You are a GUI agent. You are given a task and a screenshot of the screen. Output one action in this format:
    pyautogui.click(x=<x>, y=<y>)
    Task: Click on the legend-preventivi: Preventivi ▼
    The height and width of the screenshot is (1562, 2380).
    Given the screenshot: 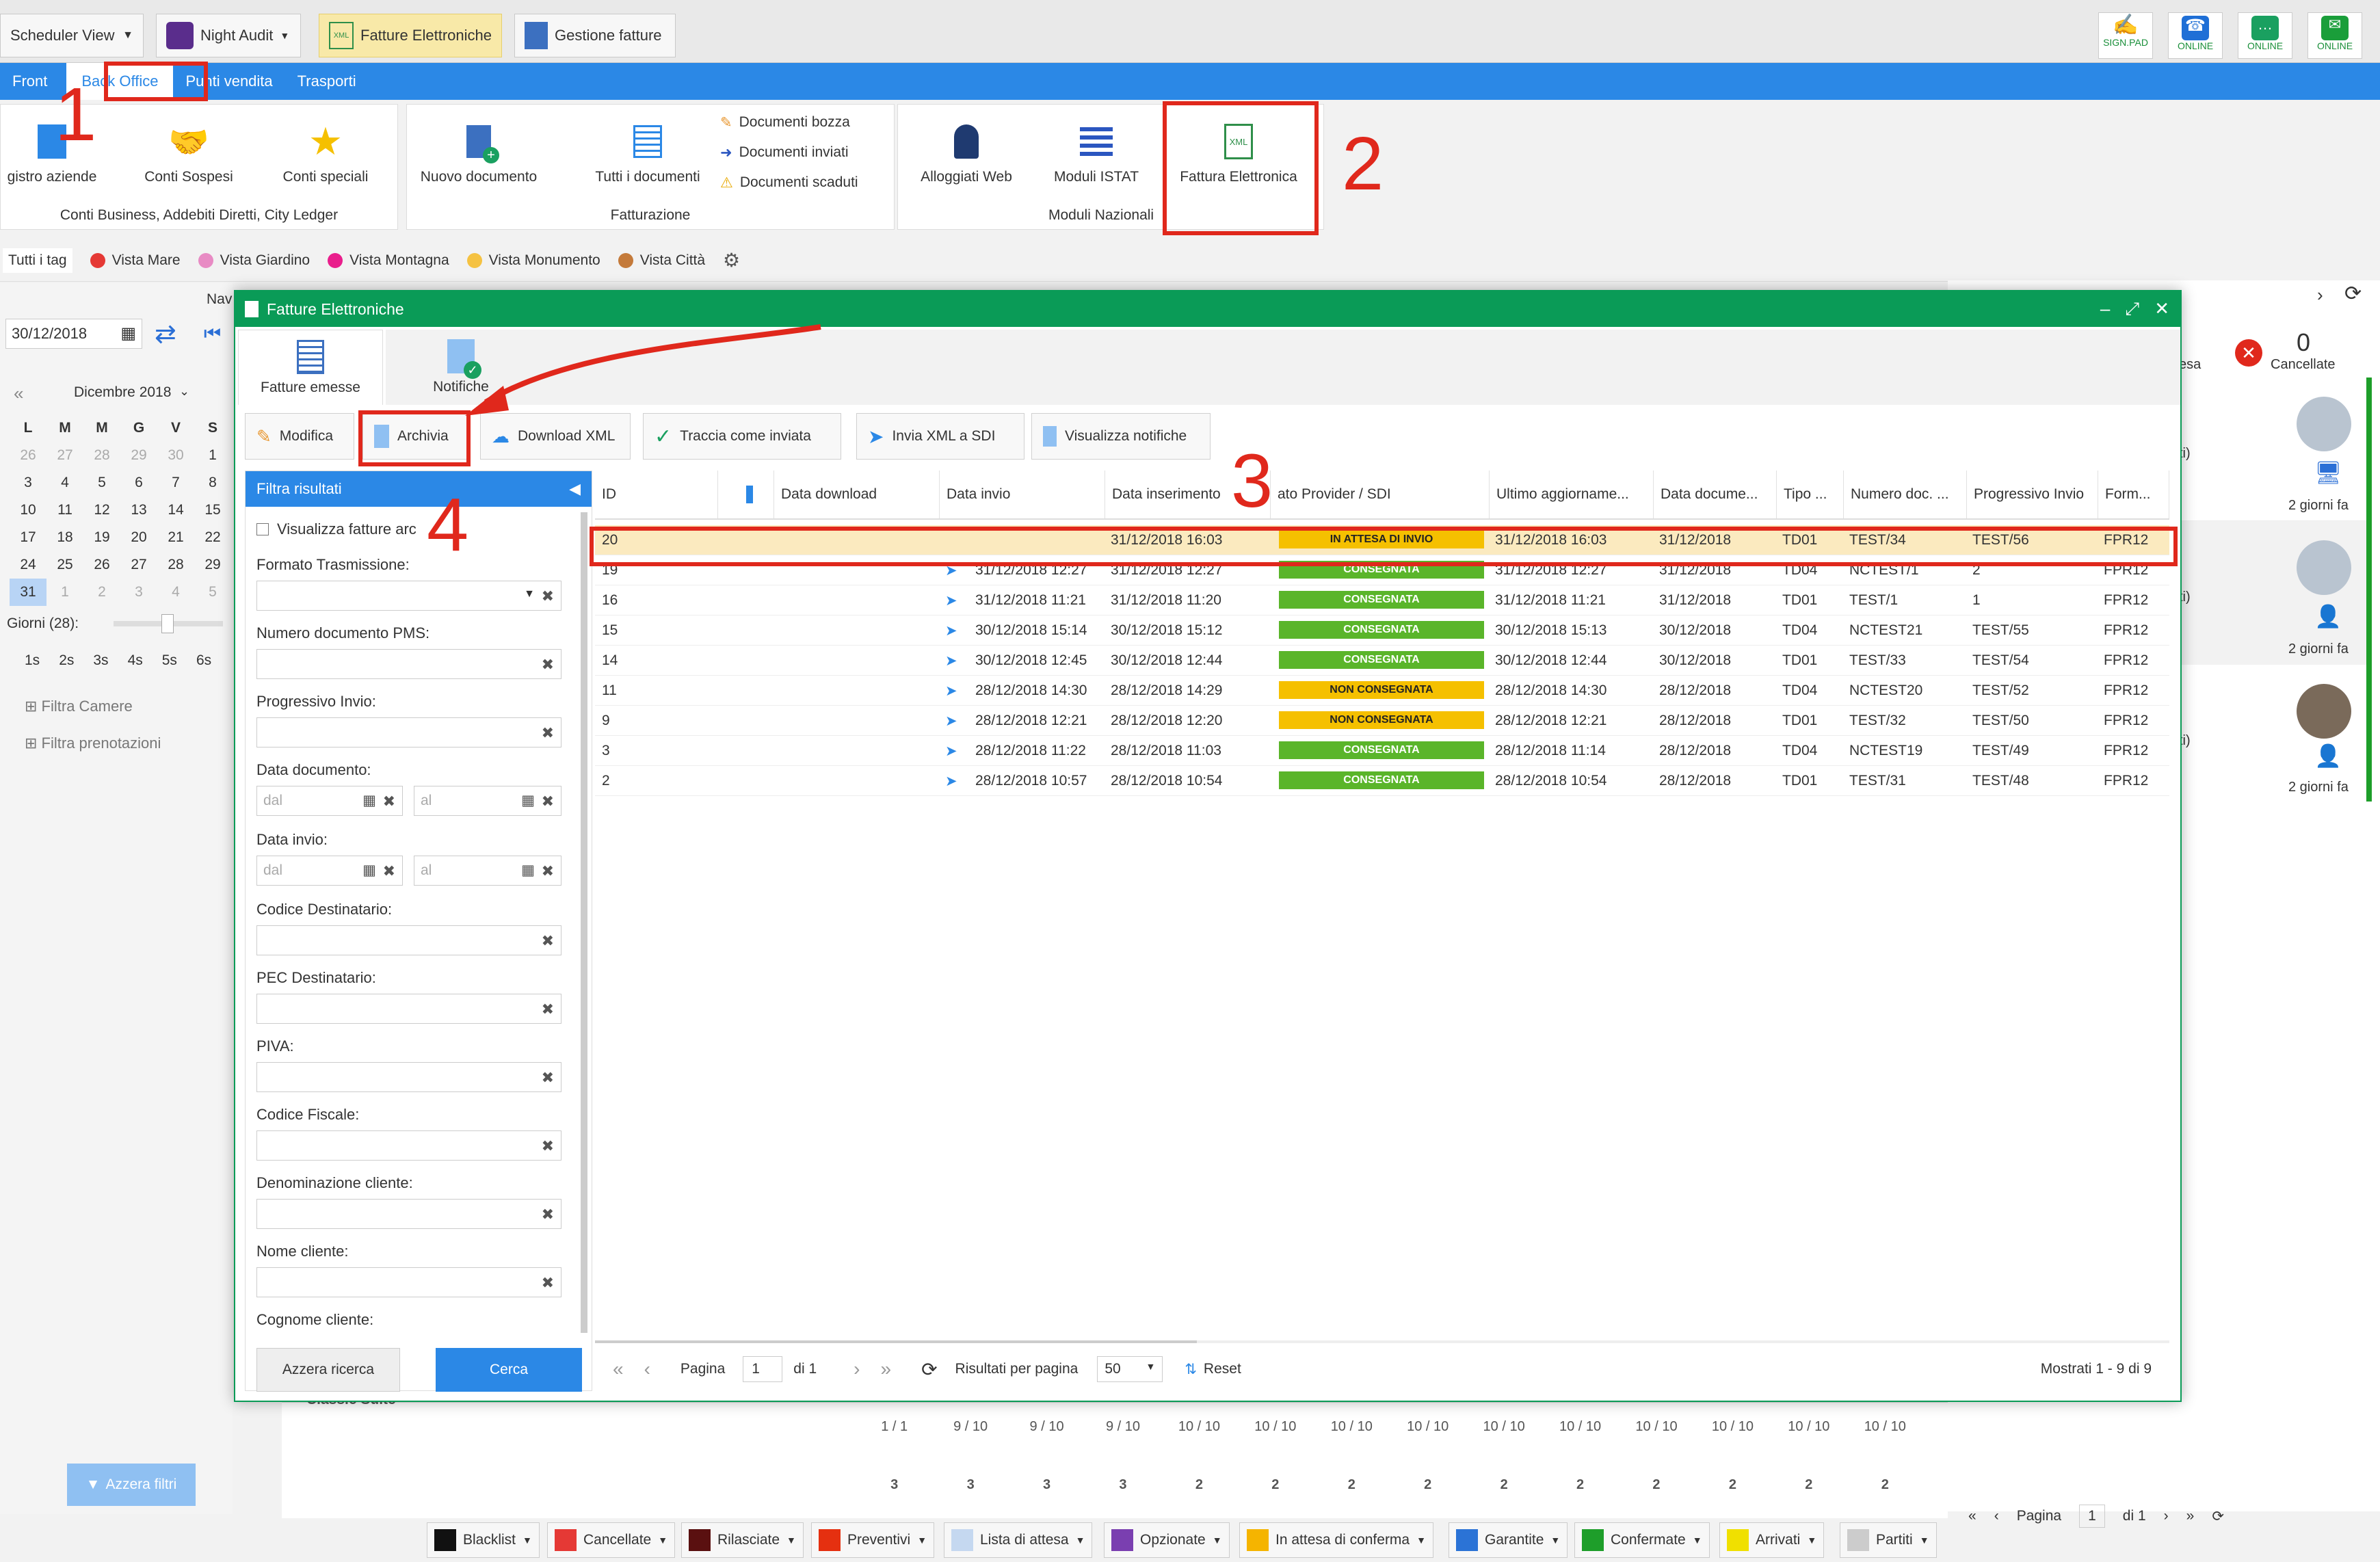 What is the action you would take?
    pyautogui.click(x=873, y=1540)
    